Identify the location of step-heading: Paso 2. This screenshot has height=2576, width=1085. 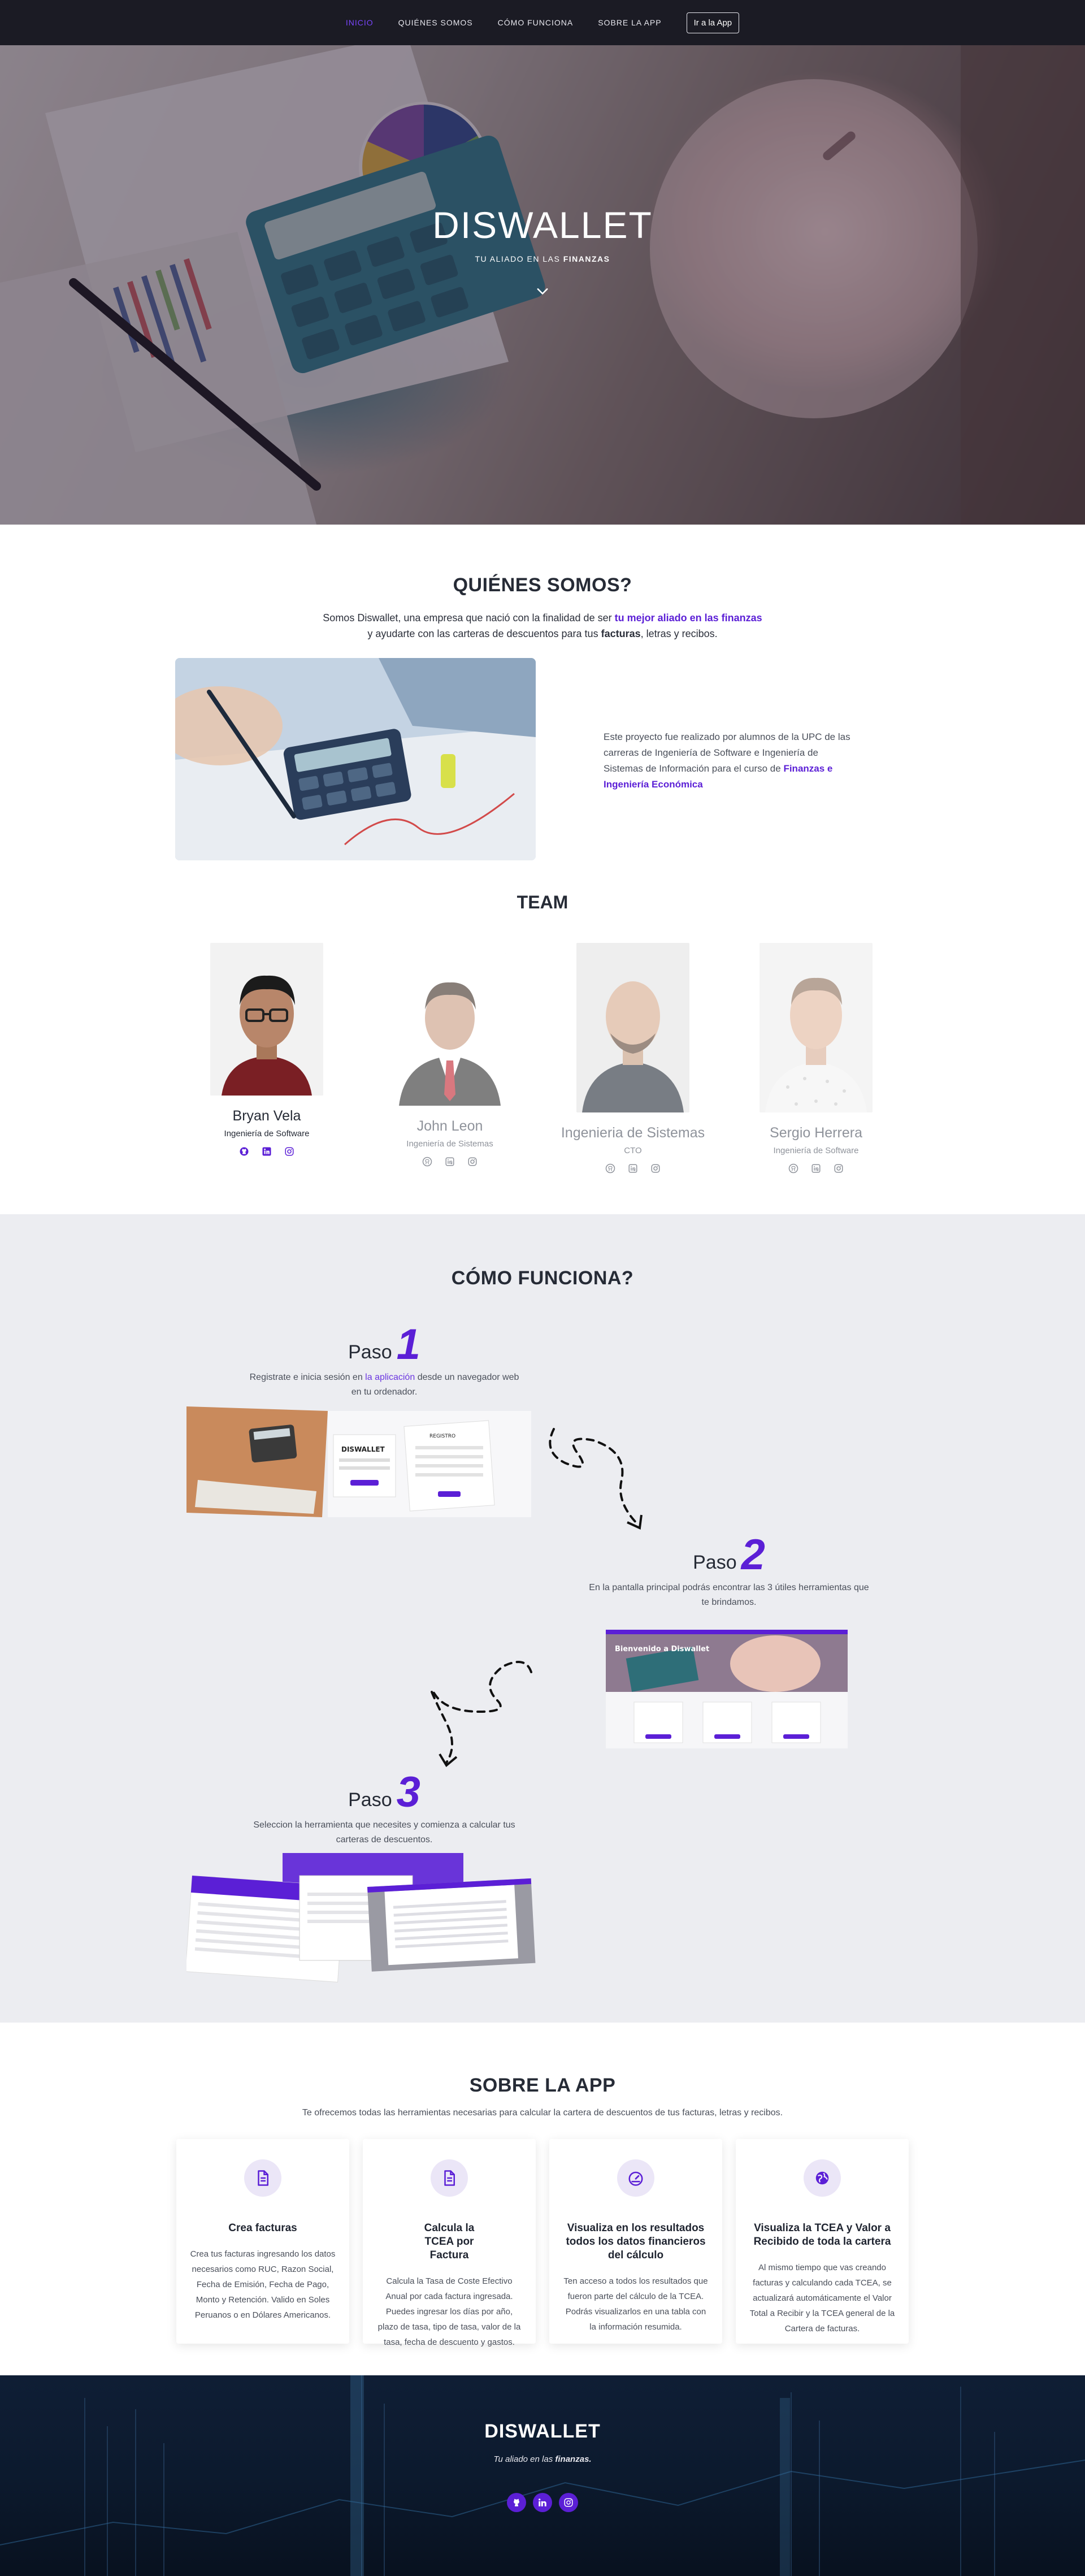
(729, 1555).